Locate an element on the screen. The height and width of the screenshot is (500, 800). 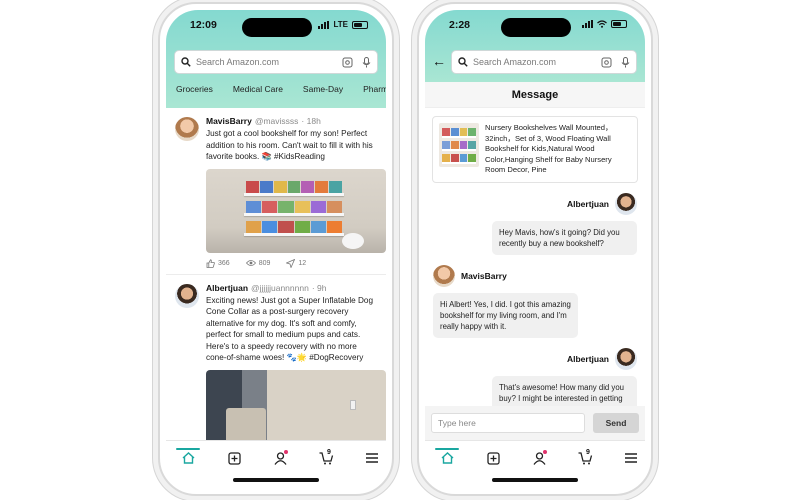
menu-icon is located at coordinates (372, 458).